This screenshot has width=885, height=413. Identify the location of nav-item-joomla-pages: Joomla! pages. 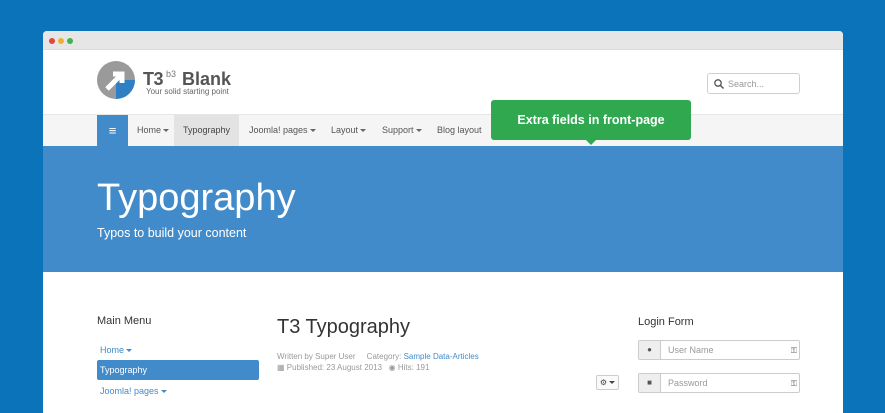
(282, 131).